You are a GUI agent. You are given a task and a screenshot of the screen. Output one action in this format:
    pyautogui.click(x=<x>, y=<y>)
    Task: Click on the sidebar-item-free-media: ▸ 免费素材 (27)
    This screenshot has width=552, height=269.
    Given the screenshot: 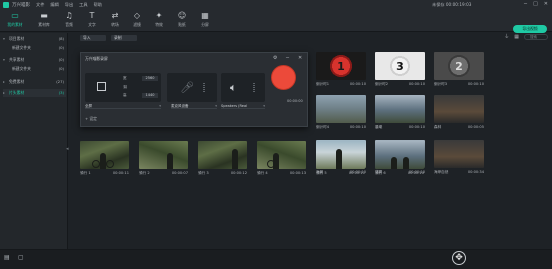 What is the action you would take?
    pyautogui.click(x=34, y=82)
    